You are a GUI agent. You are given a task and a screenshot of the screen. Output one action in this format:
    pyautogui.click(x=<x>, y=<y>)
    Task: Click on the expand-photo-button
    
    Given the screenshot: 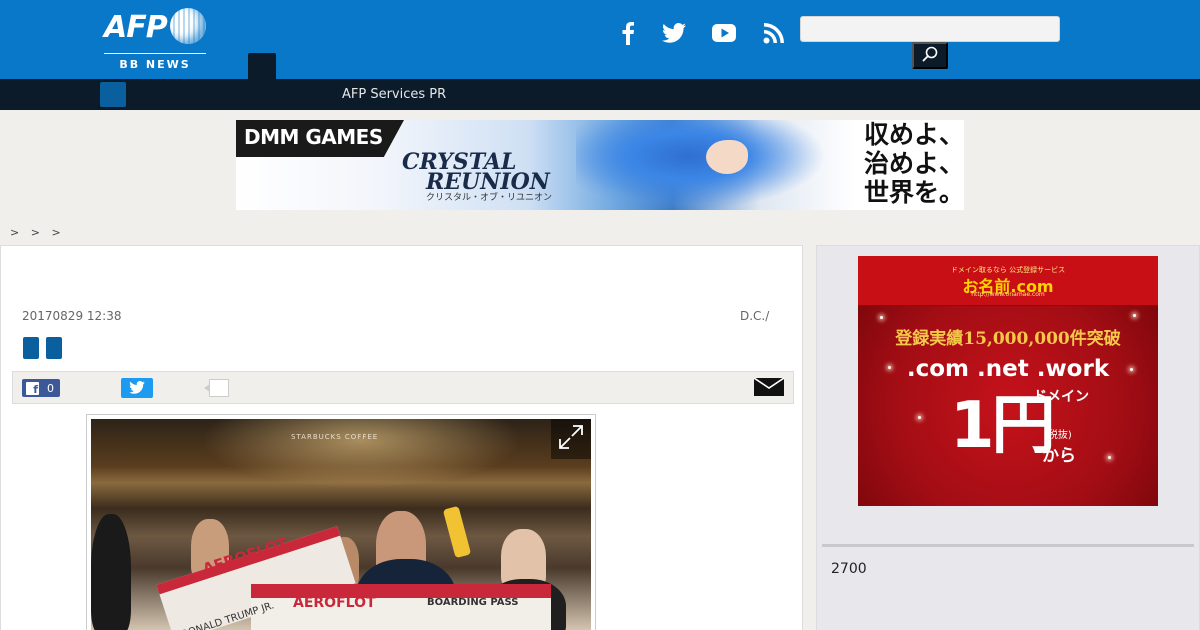 What is the action you would take?
    pyautogui.click(x=571, y=439)
    